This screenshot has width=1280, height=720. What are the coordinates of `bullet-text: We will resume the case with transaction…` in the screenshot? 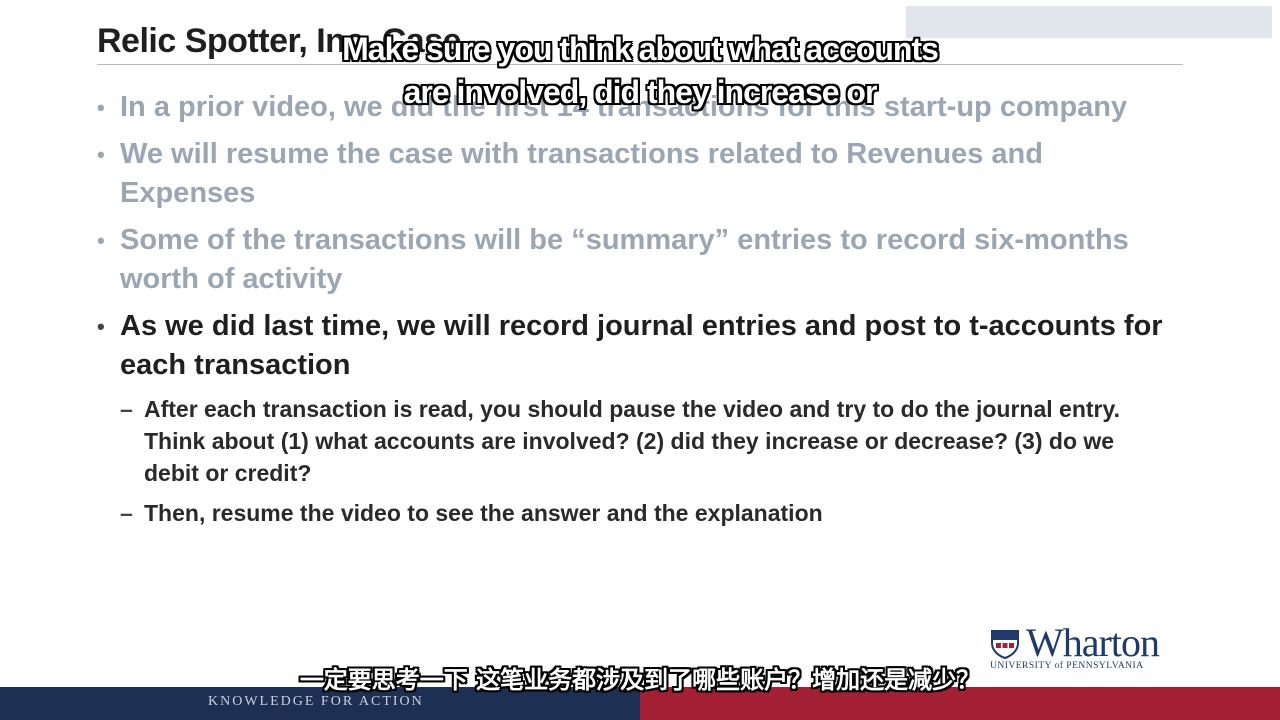 It's located at (581, 173).